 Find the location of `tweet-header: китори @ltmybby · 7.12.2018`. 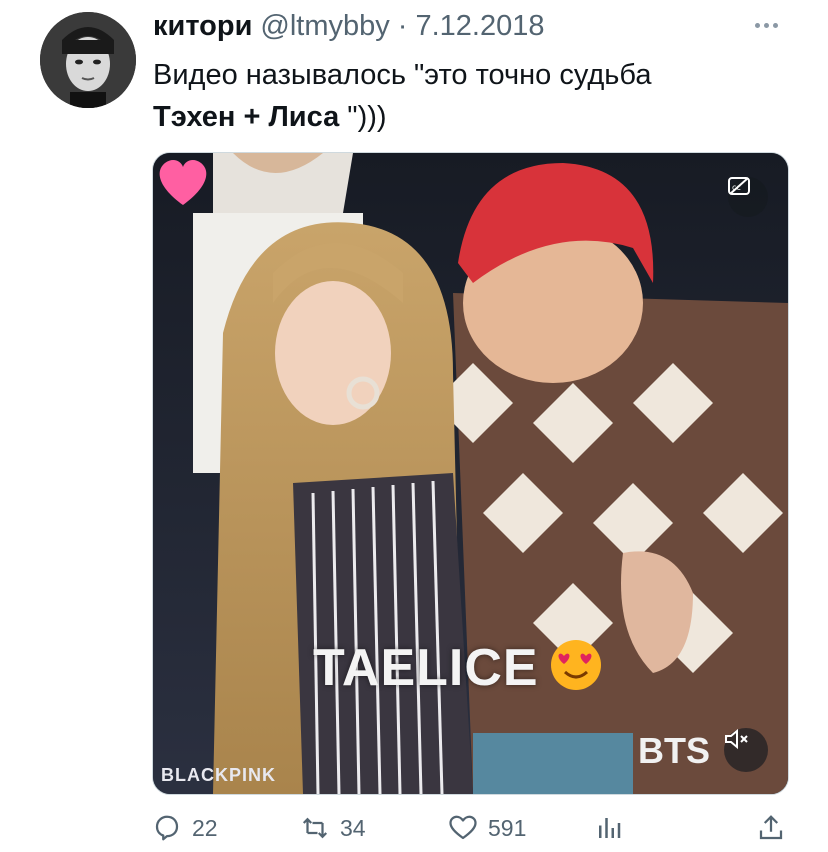

tweet-header: китори @ltmybby · 7.12.2018 is located at coordinates (460, 28).